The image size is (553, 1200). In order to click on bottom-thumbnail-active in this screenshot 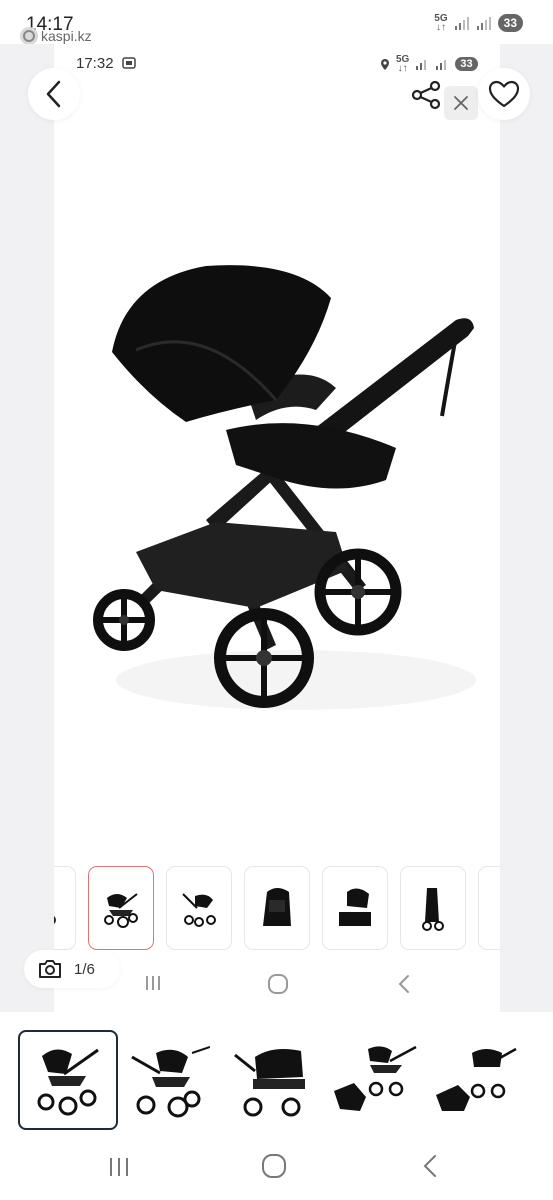, I will do `click(68, 1080)`.